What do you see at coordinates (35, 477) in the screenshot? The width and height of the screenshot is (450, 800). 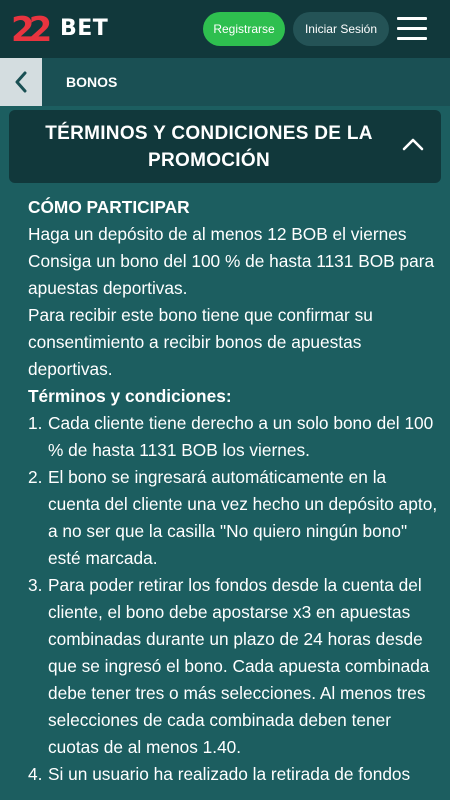 I see `list-item-number: 2.` at bounding box center [35, 477].